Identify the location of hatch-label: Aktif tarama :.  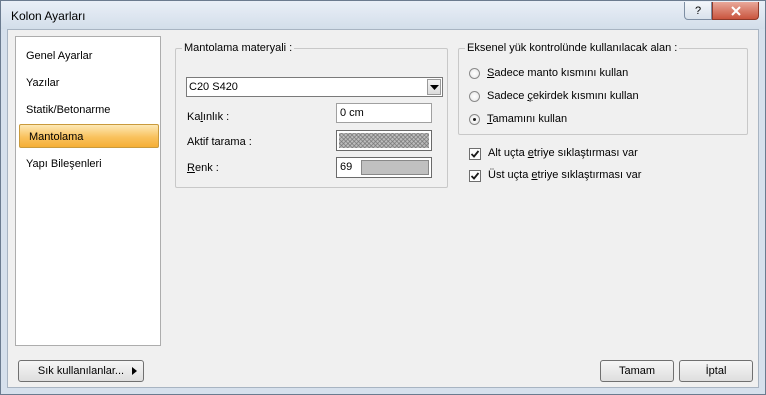
(219, 142).